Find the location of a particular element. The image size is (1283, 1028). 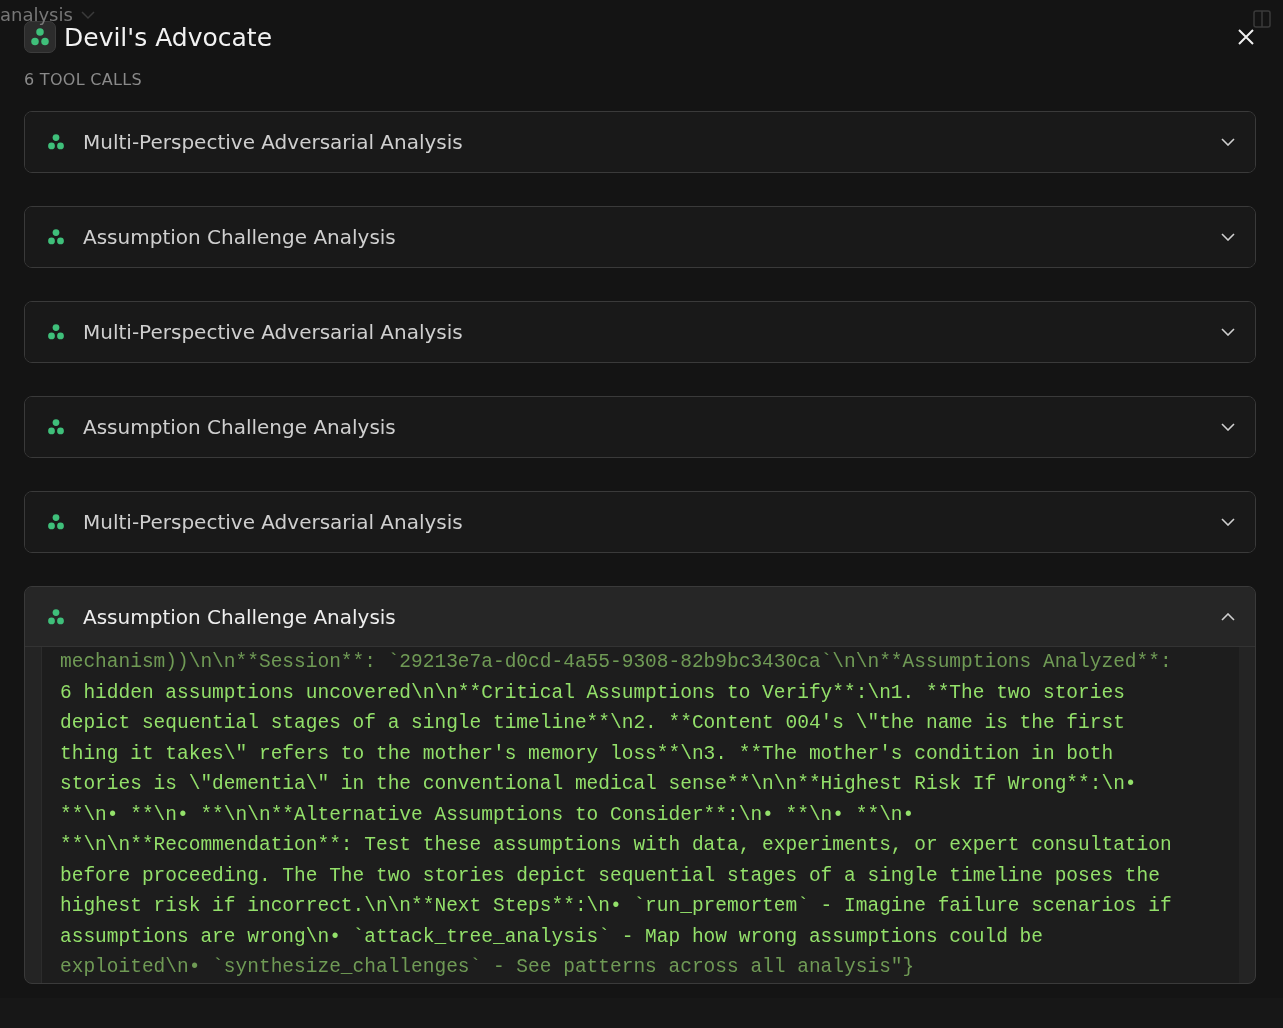

dialog-title: Devil's Advocate is located at coordinates (169, 37).